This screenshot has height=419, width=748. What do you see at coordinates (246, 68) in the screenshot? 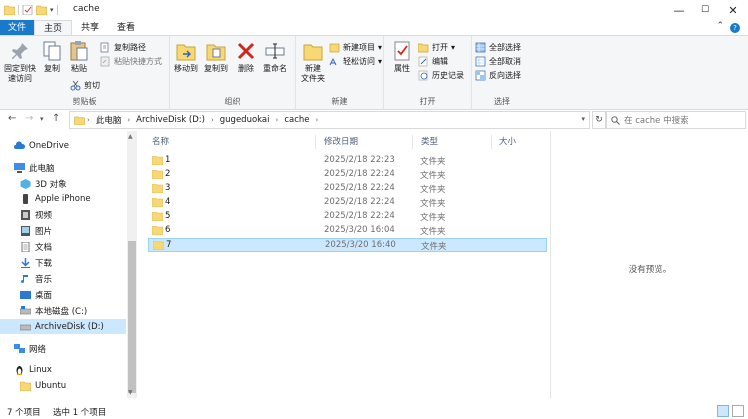
I see `delete-label: 删除` at bounding box center [246, 68].